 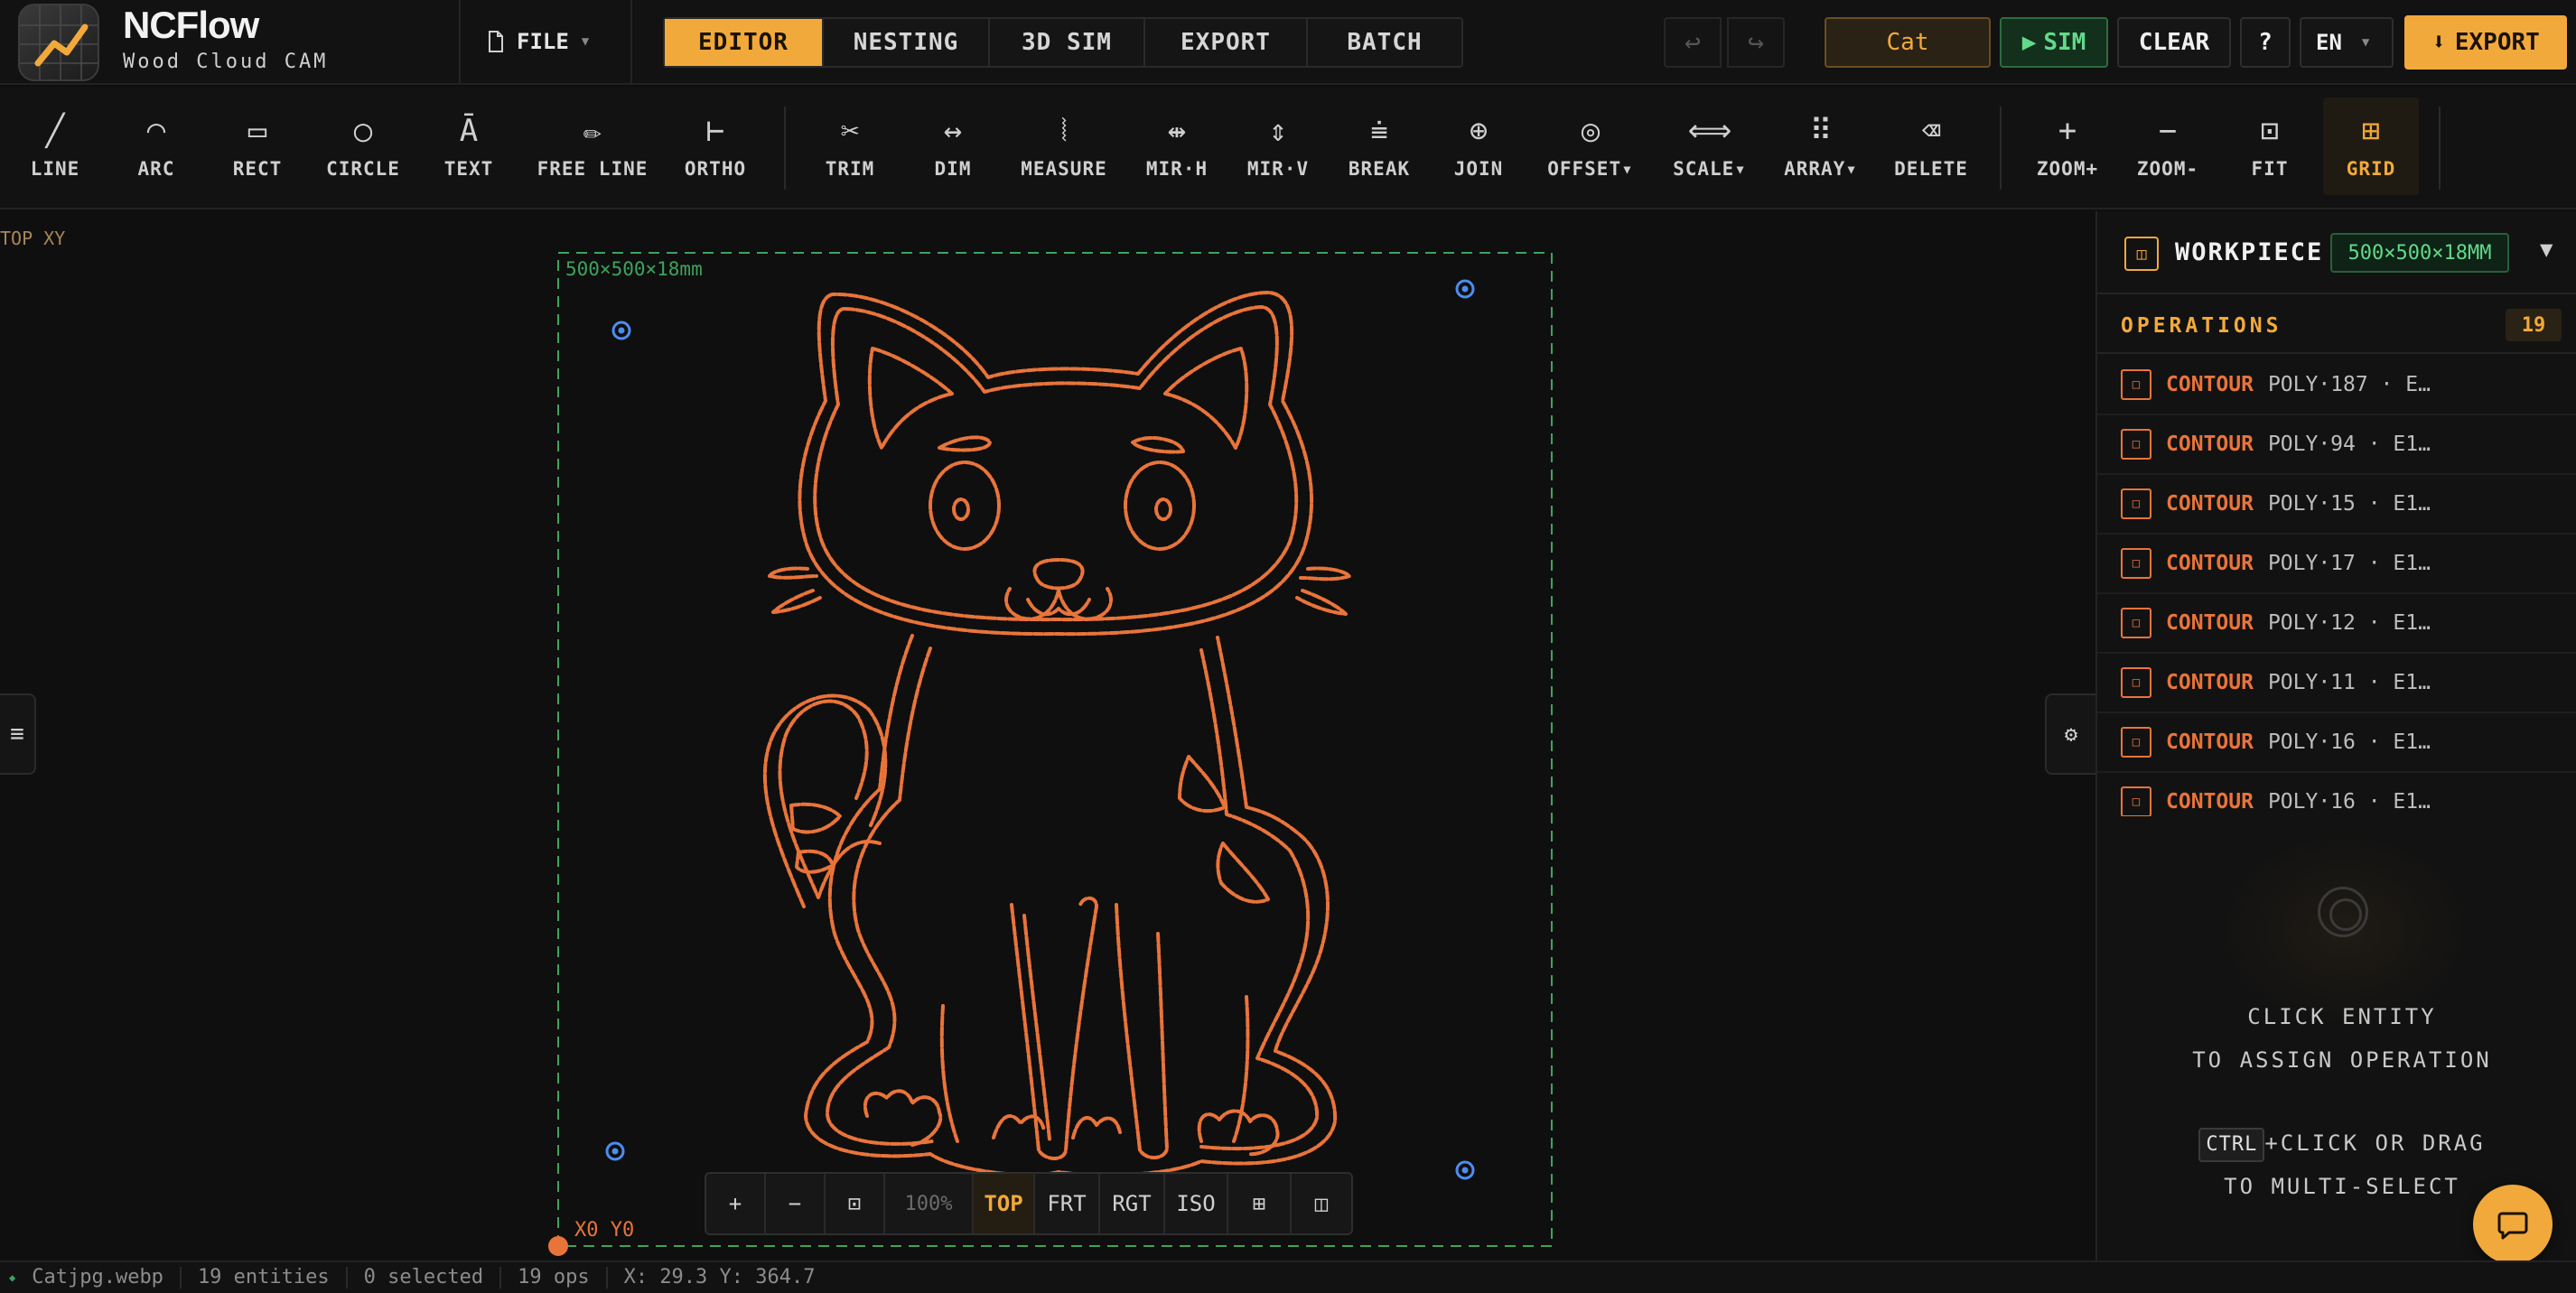 What do you see at coordinates (12, 1277) in the screenshot?
I see `status-indicator-icon: ◆` at bounding box center [12, 1277].